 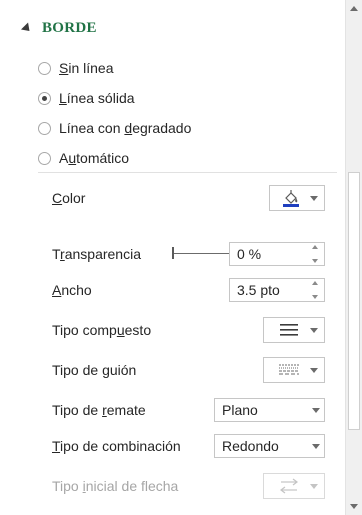 What do you see at coordinates (72, 290) in the screenshot?
I see `width-label: Ancho` at bounding box center [72, 290].